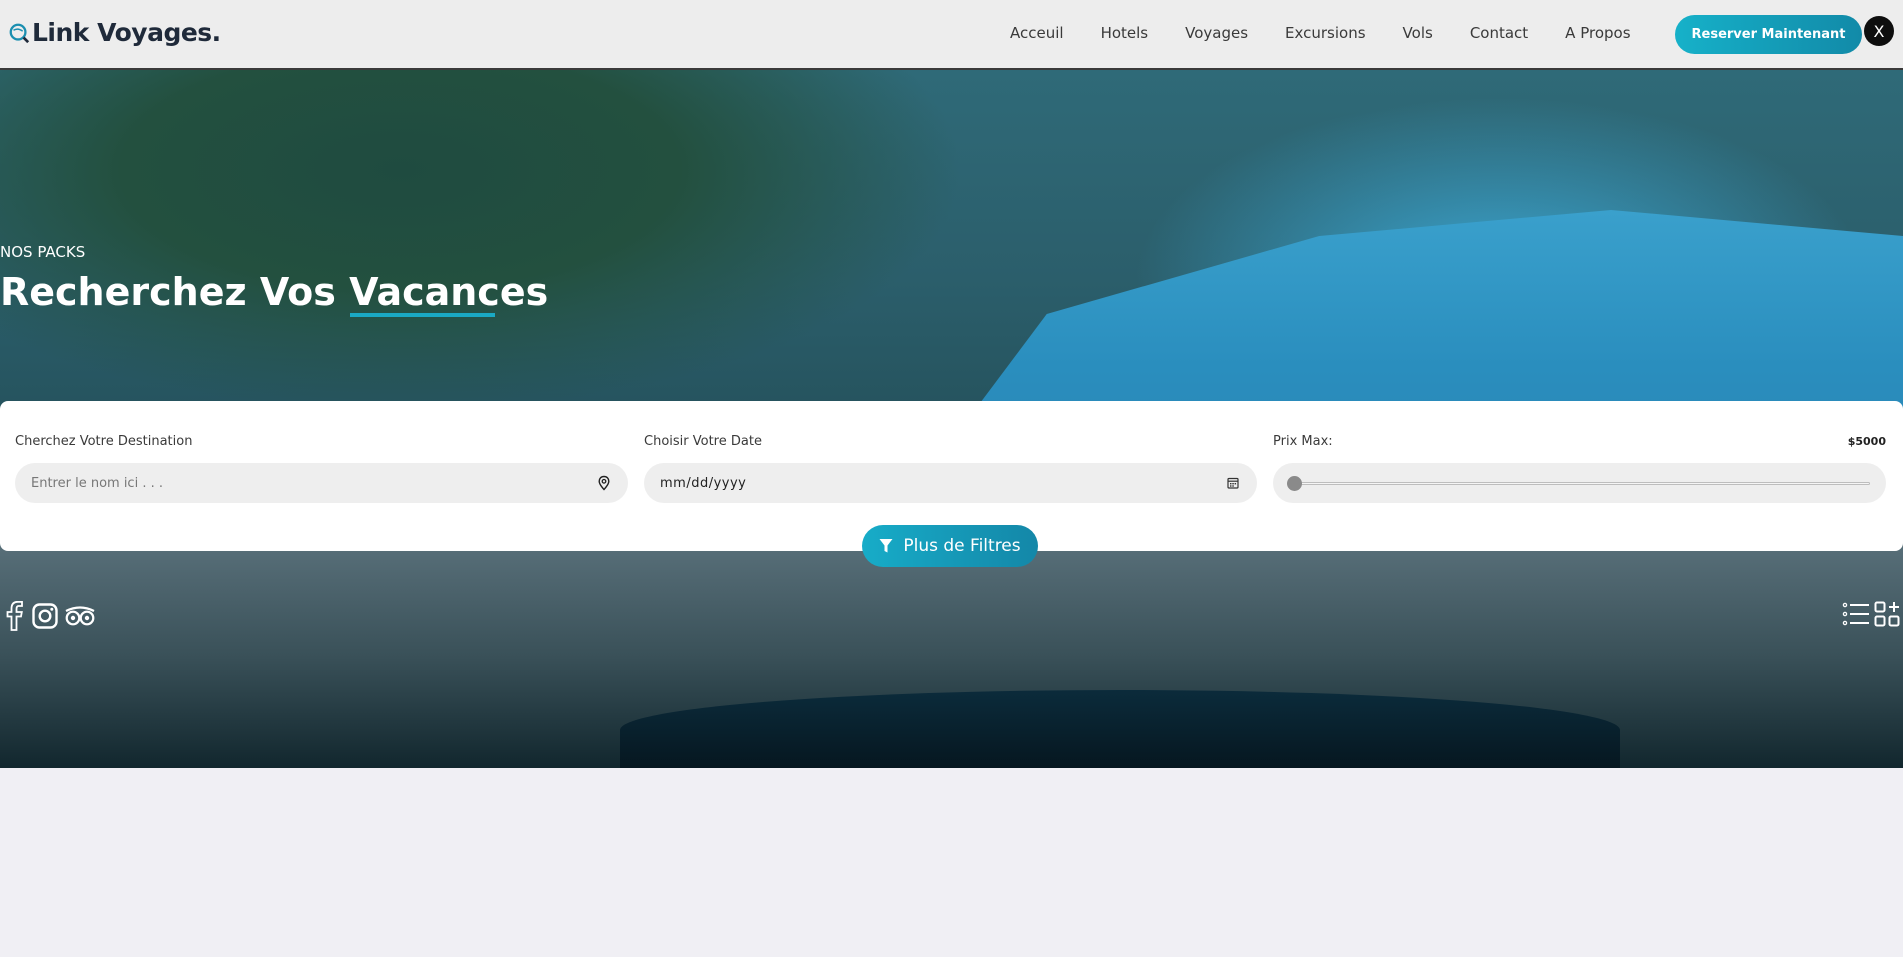  I want to click on view-toggles, so click(1869, 614).